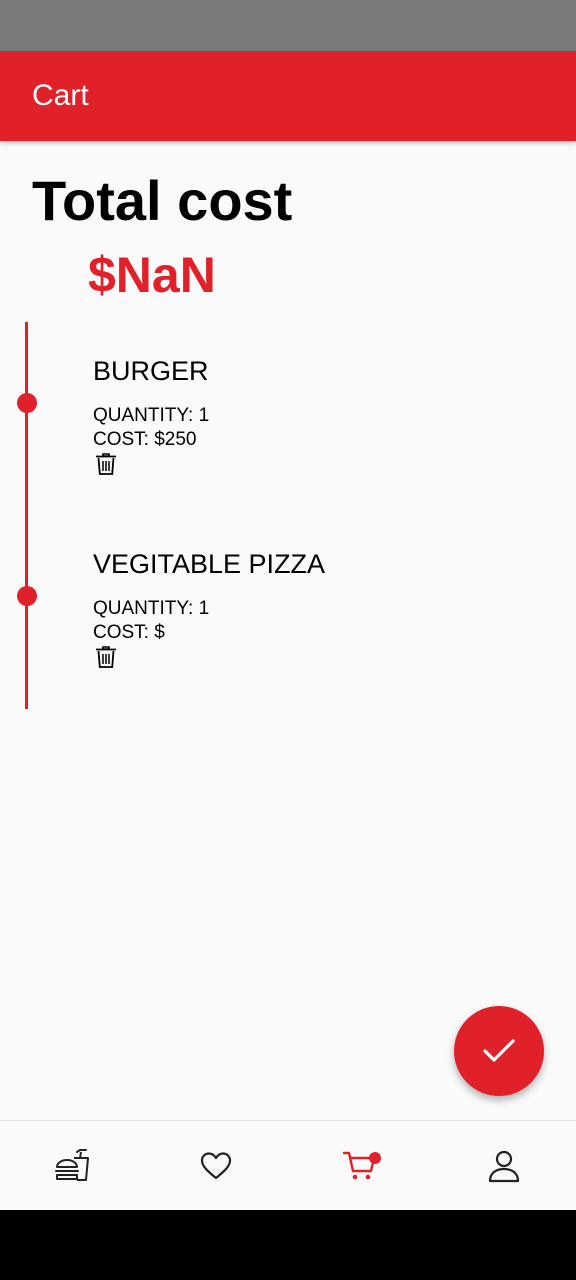 The image size is (576, 1280). What do you see at coordinates (288, 1245) in the screenshot?
I see `system-navigation-bar` at bounding box center [288, 1245].